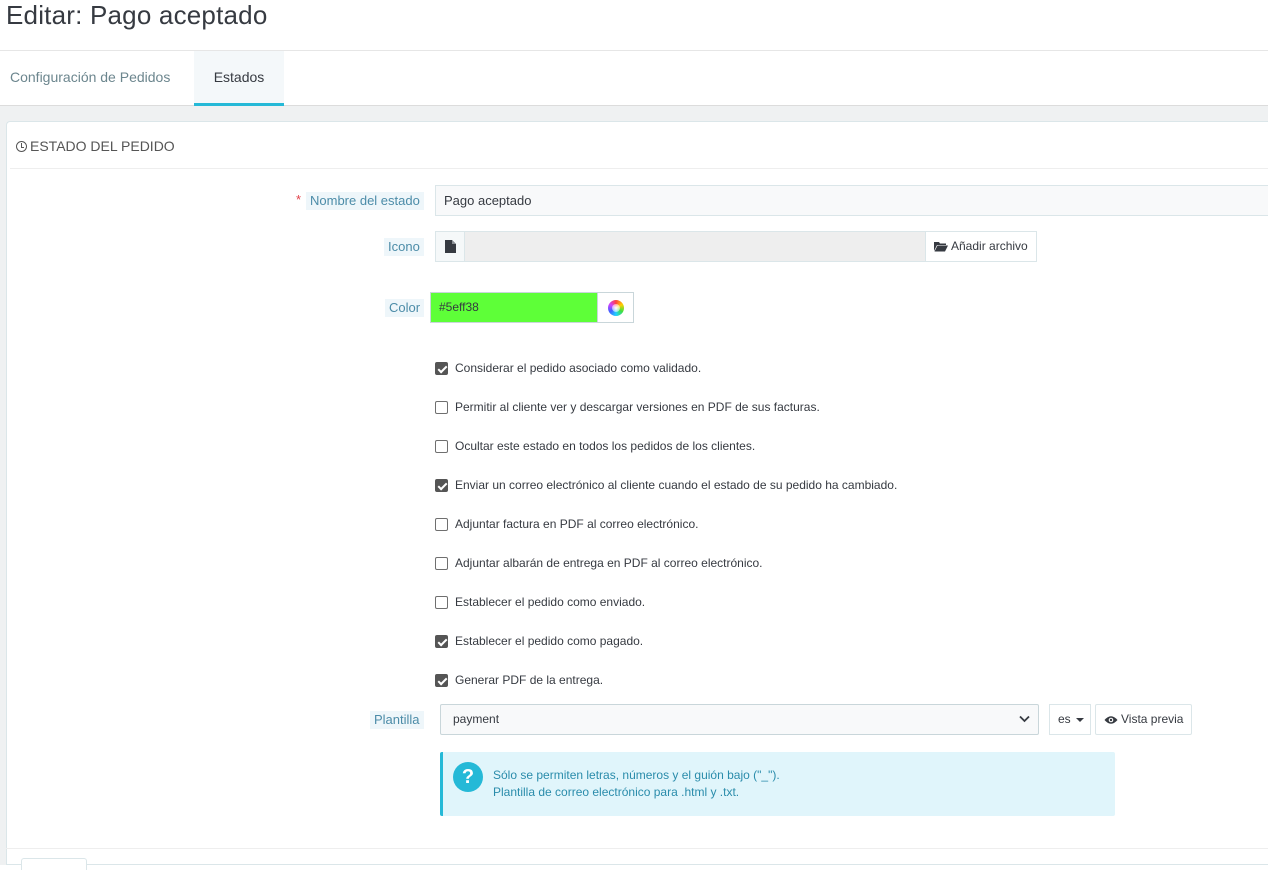  Describe the element at coordinates (549, 641) in the screenshot. I see `checkbox-label: Establecer el pedido como pagado.` at that location.